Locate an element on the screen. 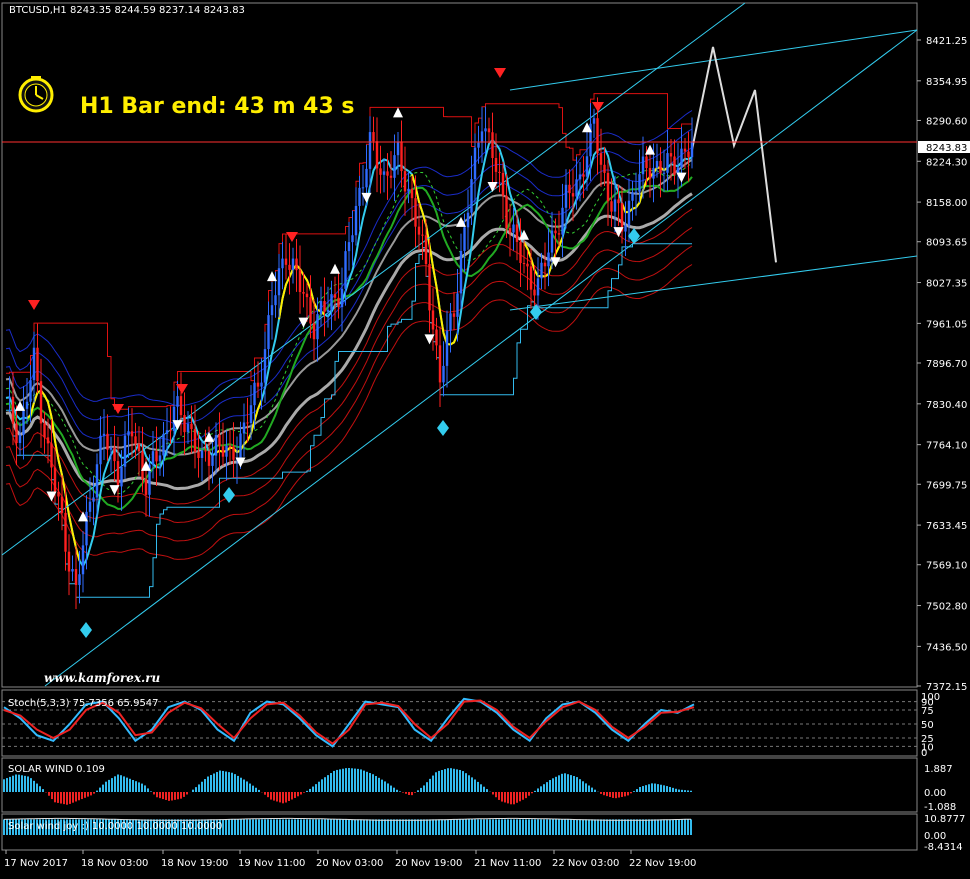 The height and width of the screenshot is (879, 970). time-tick-label: 21 Nov 11:00 is located at coordinates (507, 863).